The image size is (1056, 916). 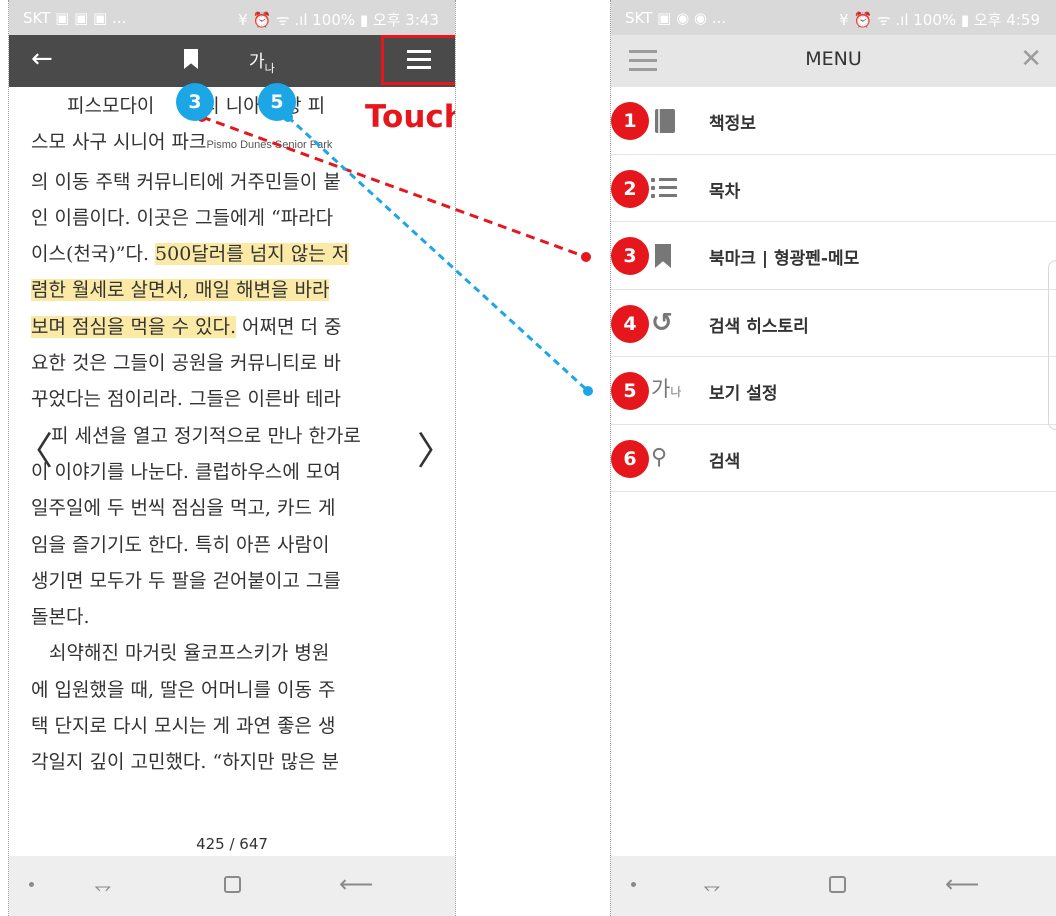 I want to click on callout-badge-5: 5, so click(x=277, y=102).